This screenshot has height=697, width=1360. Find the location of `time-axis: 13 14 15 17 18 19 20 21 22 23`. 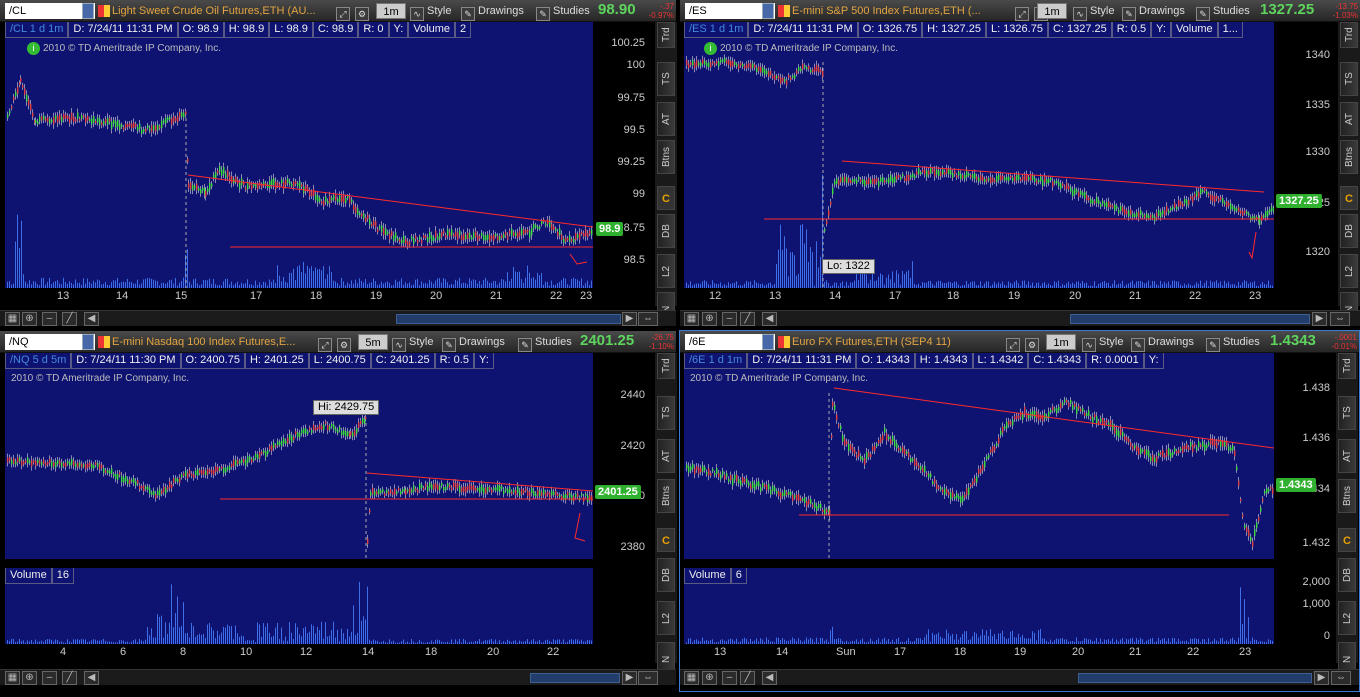

time-axis: 13 14 15 17 18 19 20 21 22 23 is located at coordinates (299, 297).